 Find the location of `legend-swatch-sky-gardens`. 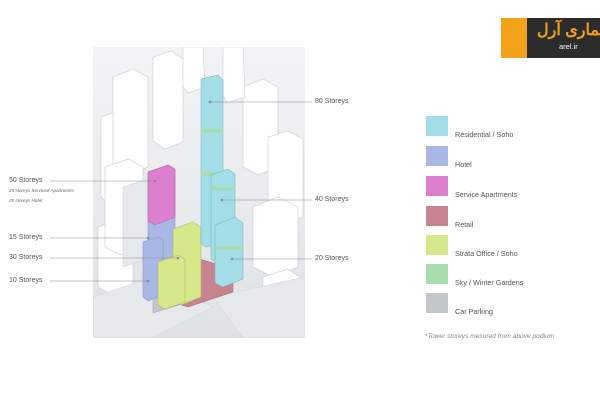

legend-swatch-sky-gardens is located at coordinates (437, 274).